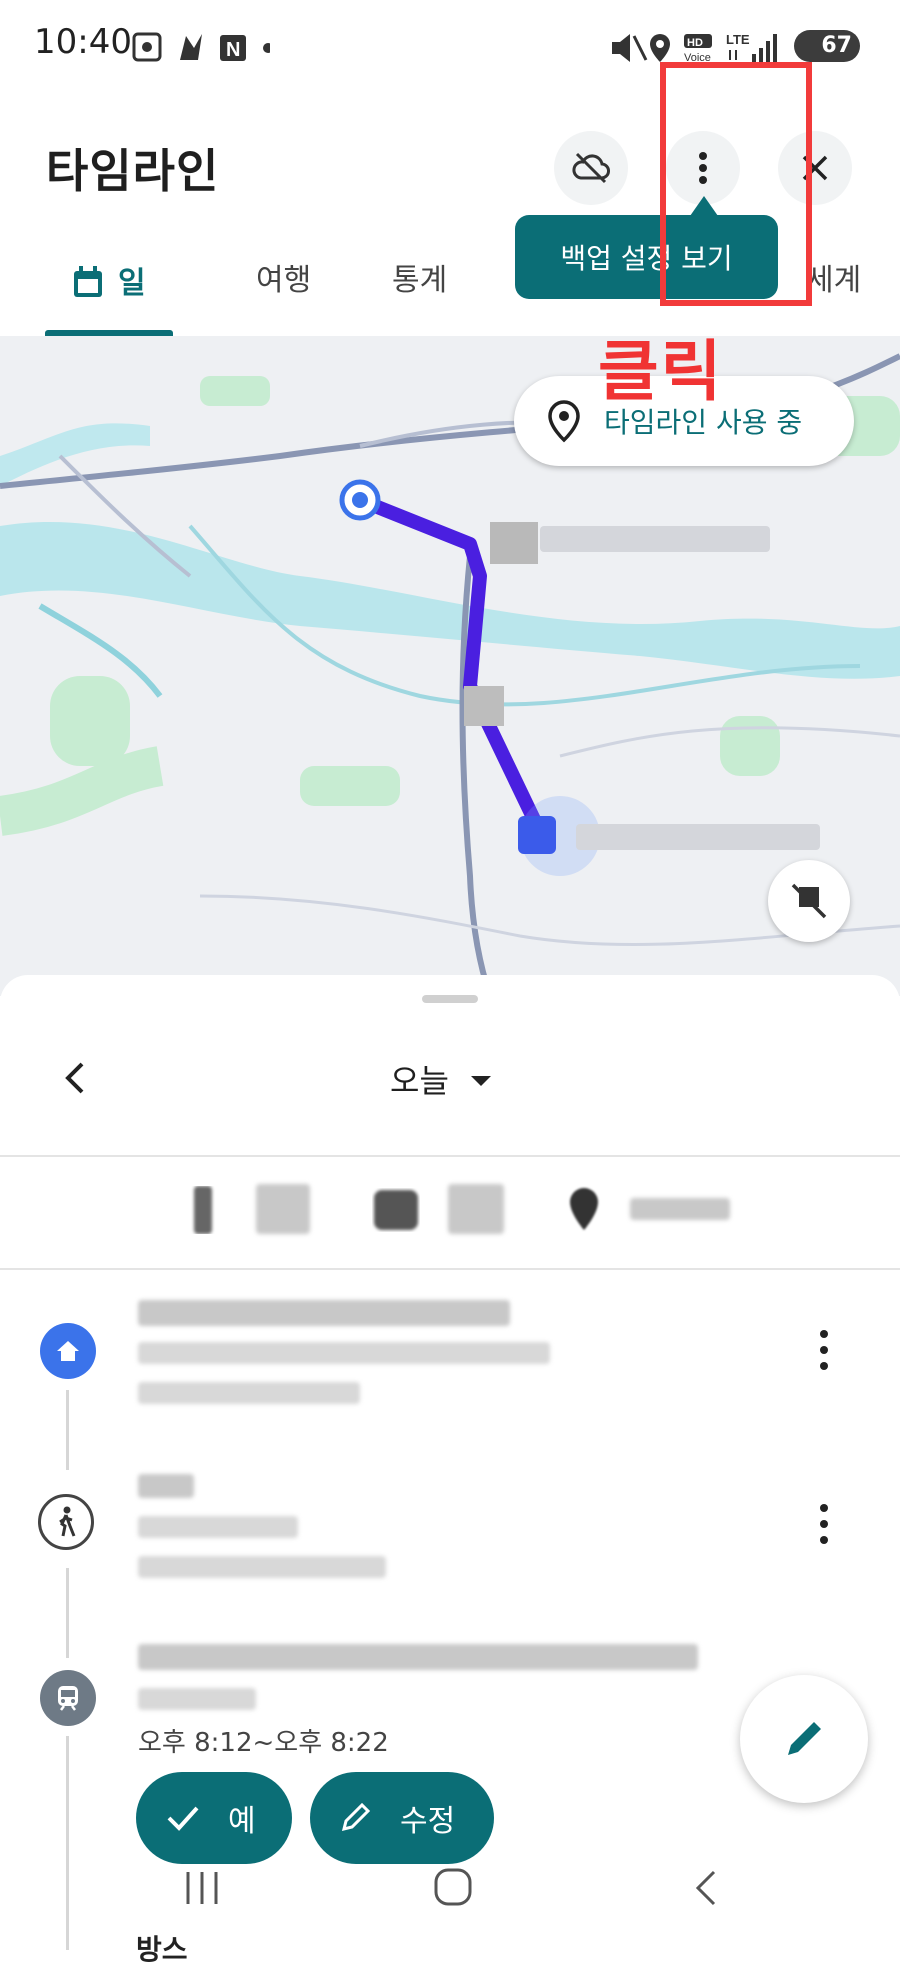 This screenshot has height=1968, width=900. I want to click on place-summary-icon, so click(584, 1209).